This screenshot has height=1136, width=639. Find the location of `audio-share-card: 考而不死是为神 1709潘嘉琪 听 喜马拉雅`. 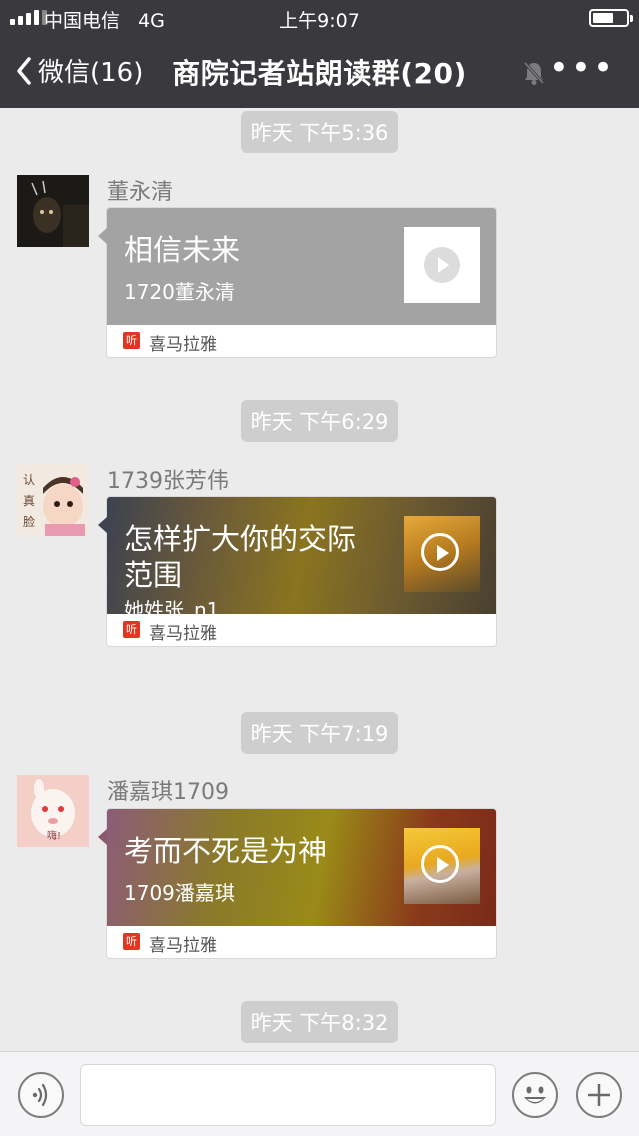

audio-share-card: 考而不死是为神 1709潘嘉琪 听 喜马拉雅 is located at coordinates (297, 883).